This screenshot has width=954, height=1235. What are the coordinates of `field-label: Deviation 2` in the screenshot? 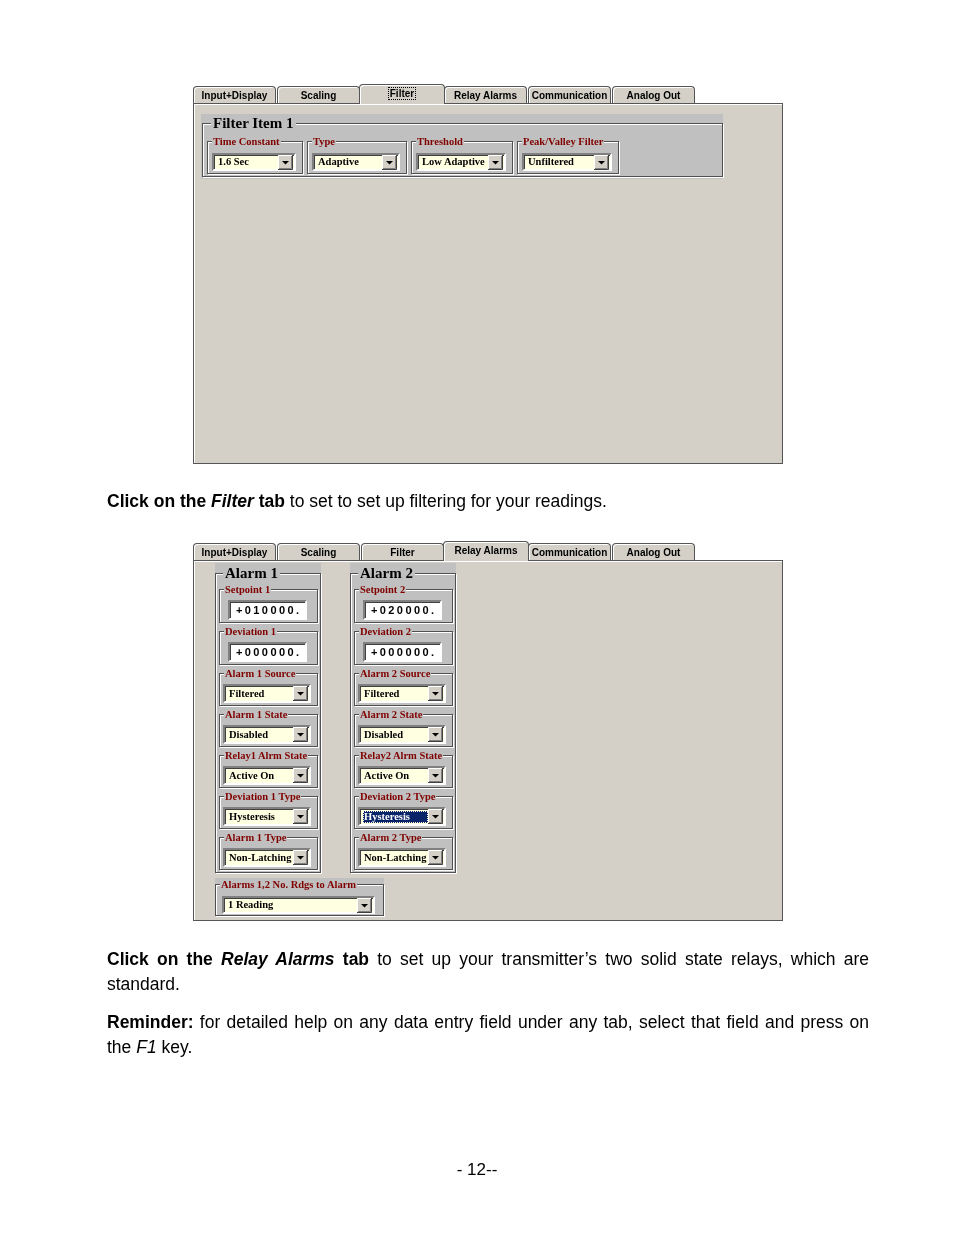 It's located at (386, 631).